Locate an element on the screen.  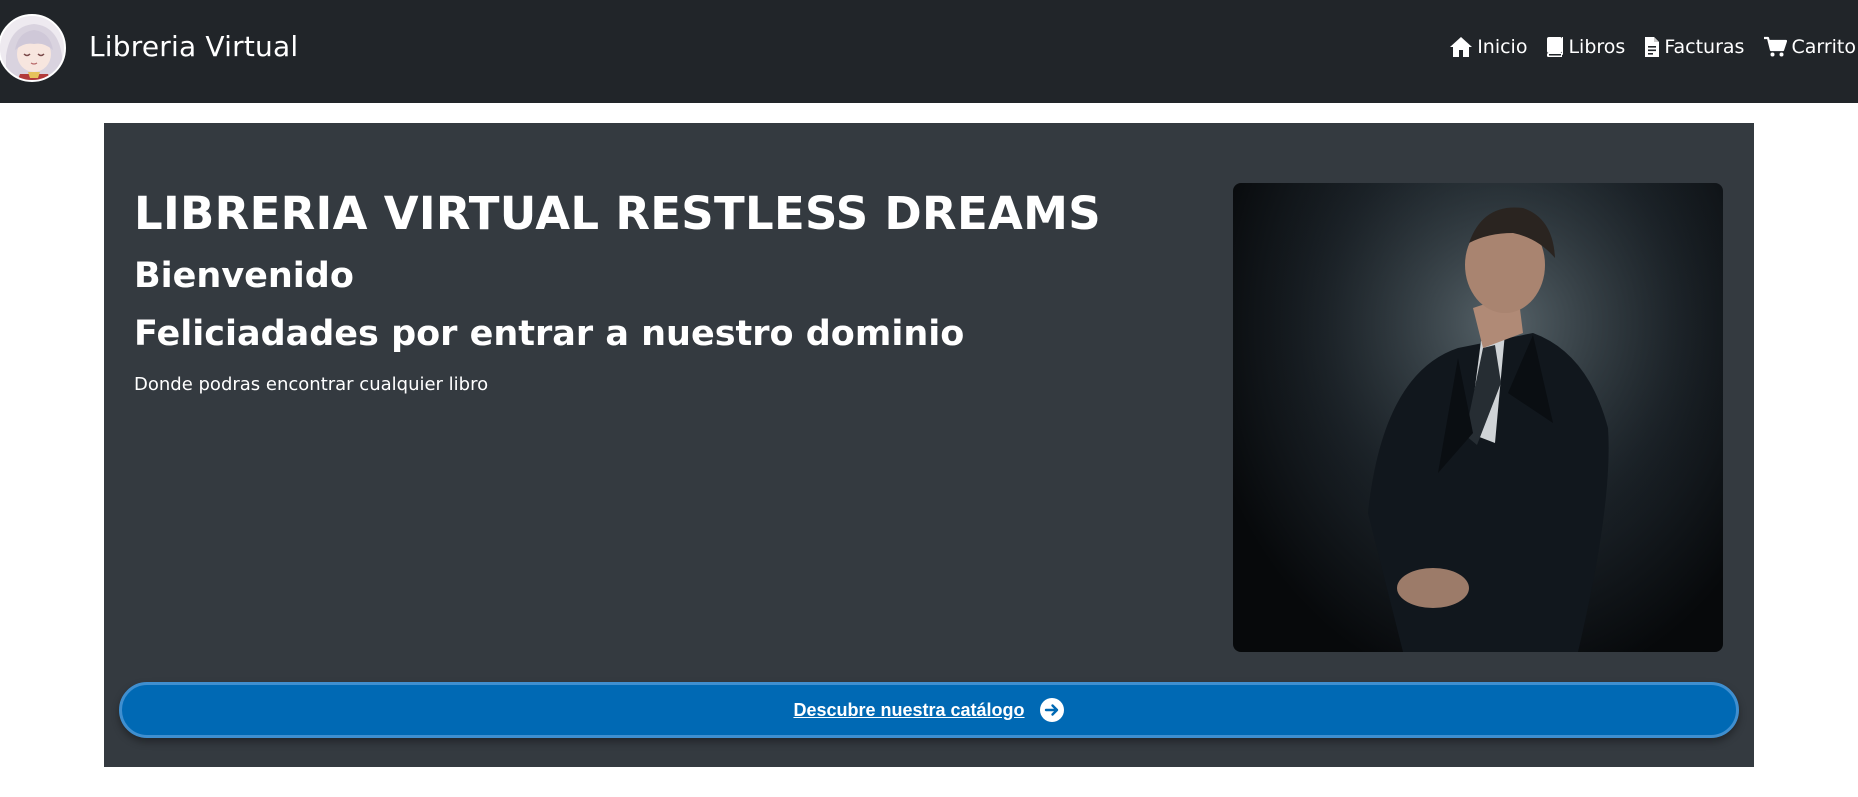
cart-icon is located at coordinates (1776, 46).